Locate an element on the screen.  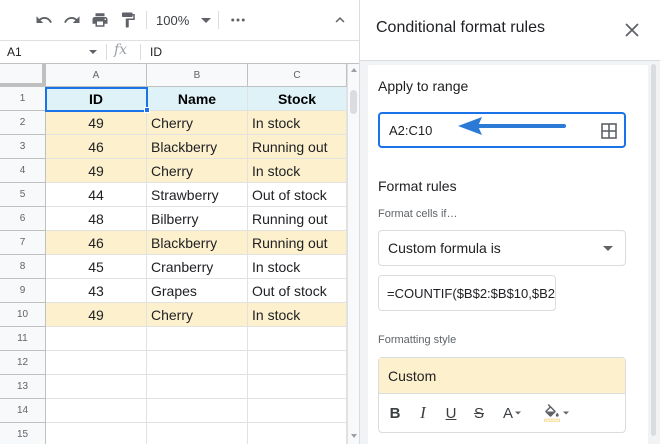
panel-header: Conditional format rules is located at coordinates (510, 30).